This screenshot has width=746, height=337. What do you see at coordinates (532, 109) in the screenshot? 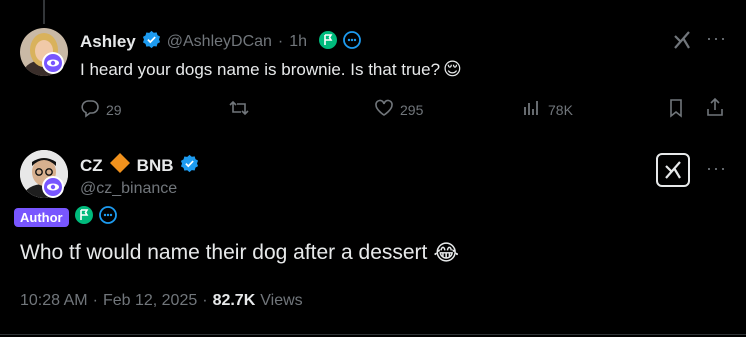
I see `analytics-icon` at bounding box center [532, 109].